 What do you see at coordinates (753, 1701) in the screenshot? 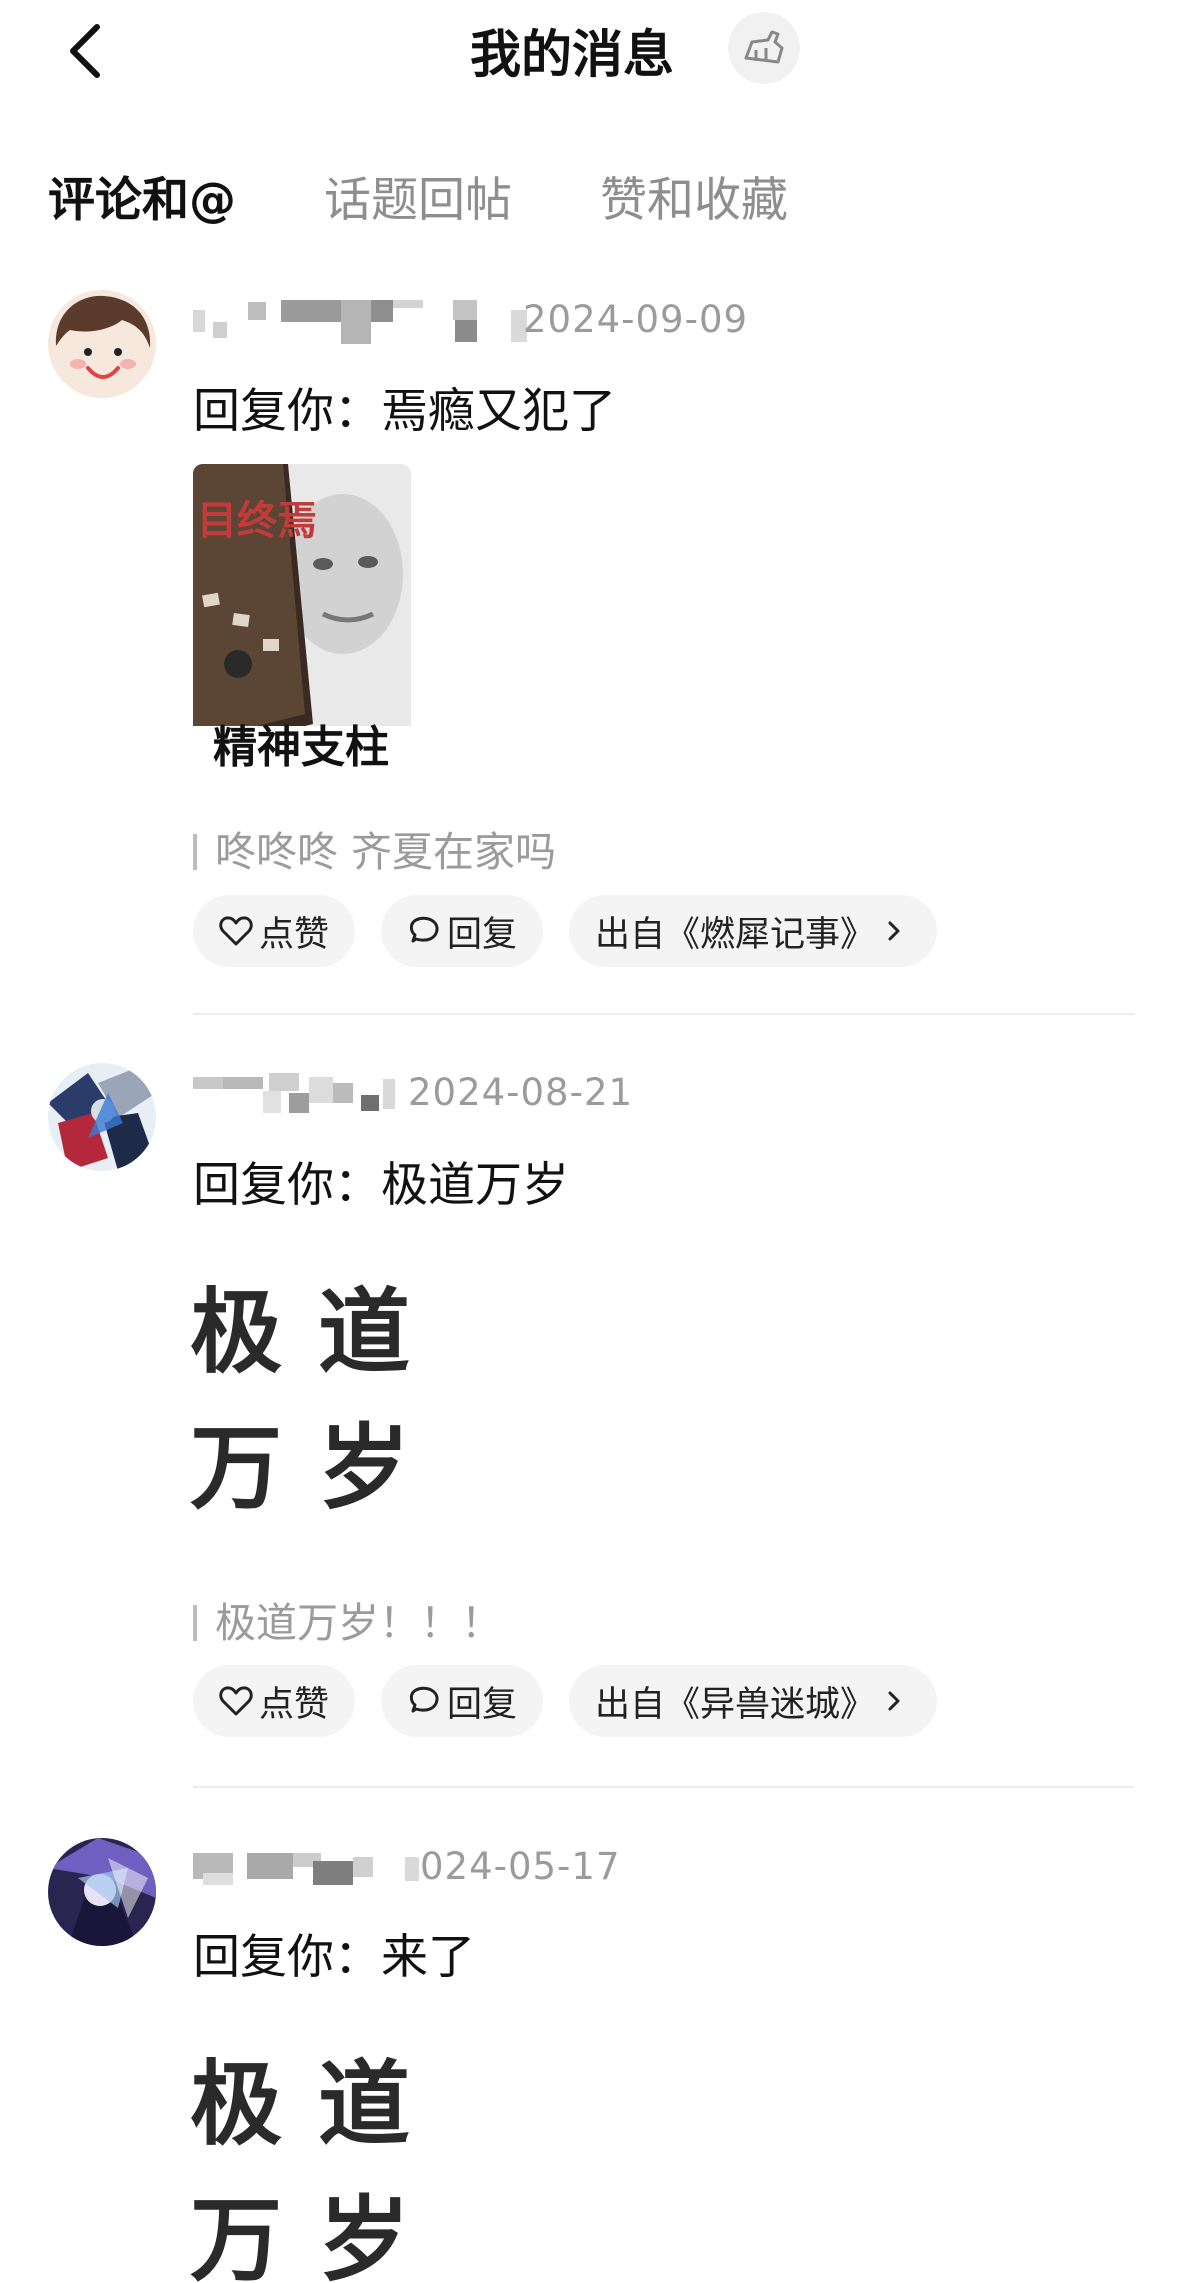
I see `source-link: 出自《异兽迷城》` at bounding box center [753, 1701].